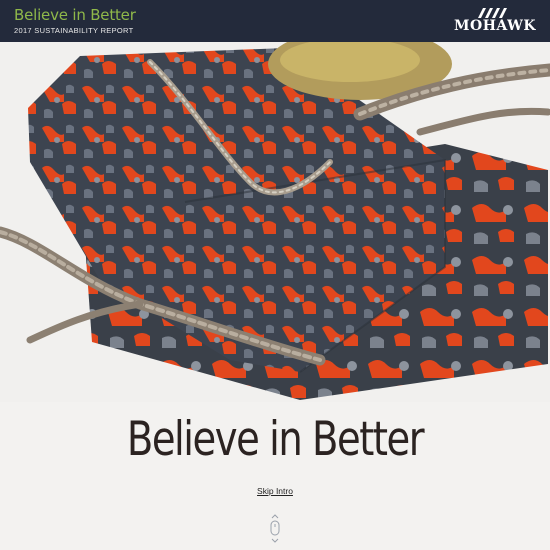 This screenshot has height=550, width=550. I want to click on mohawk-logo: MOHAWK, so click(495, 22).